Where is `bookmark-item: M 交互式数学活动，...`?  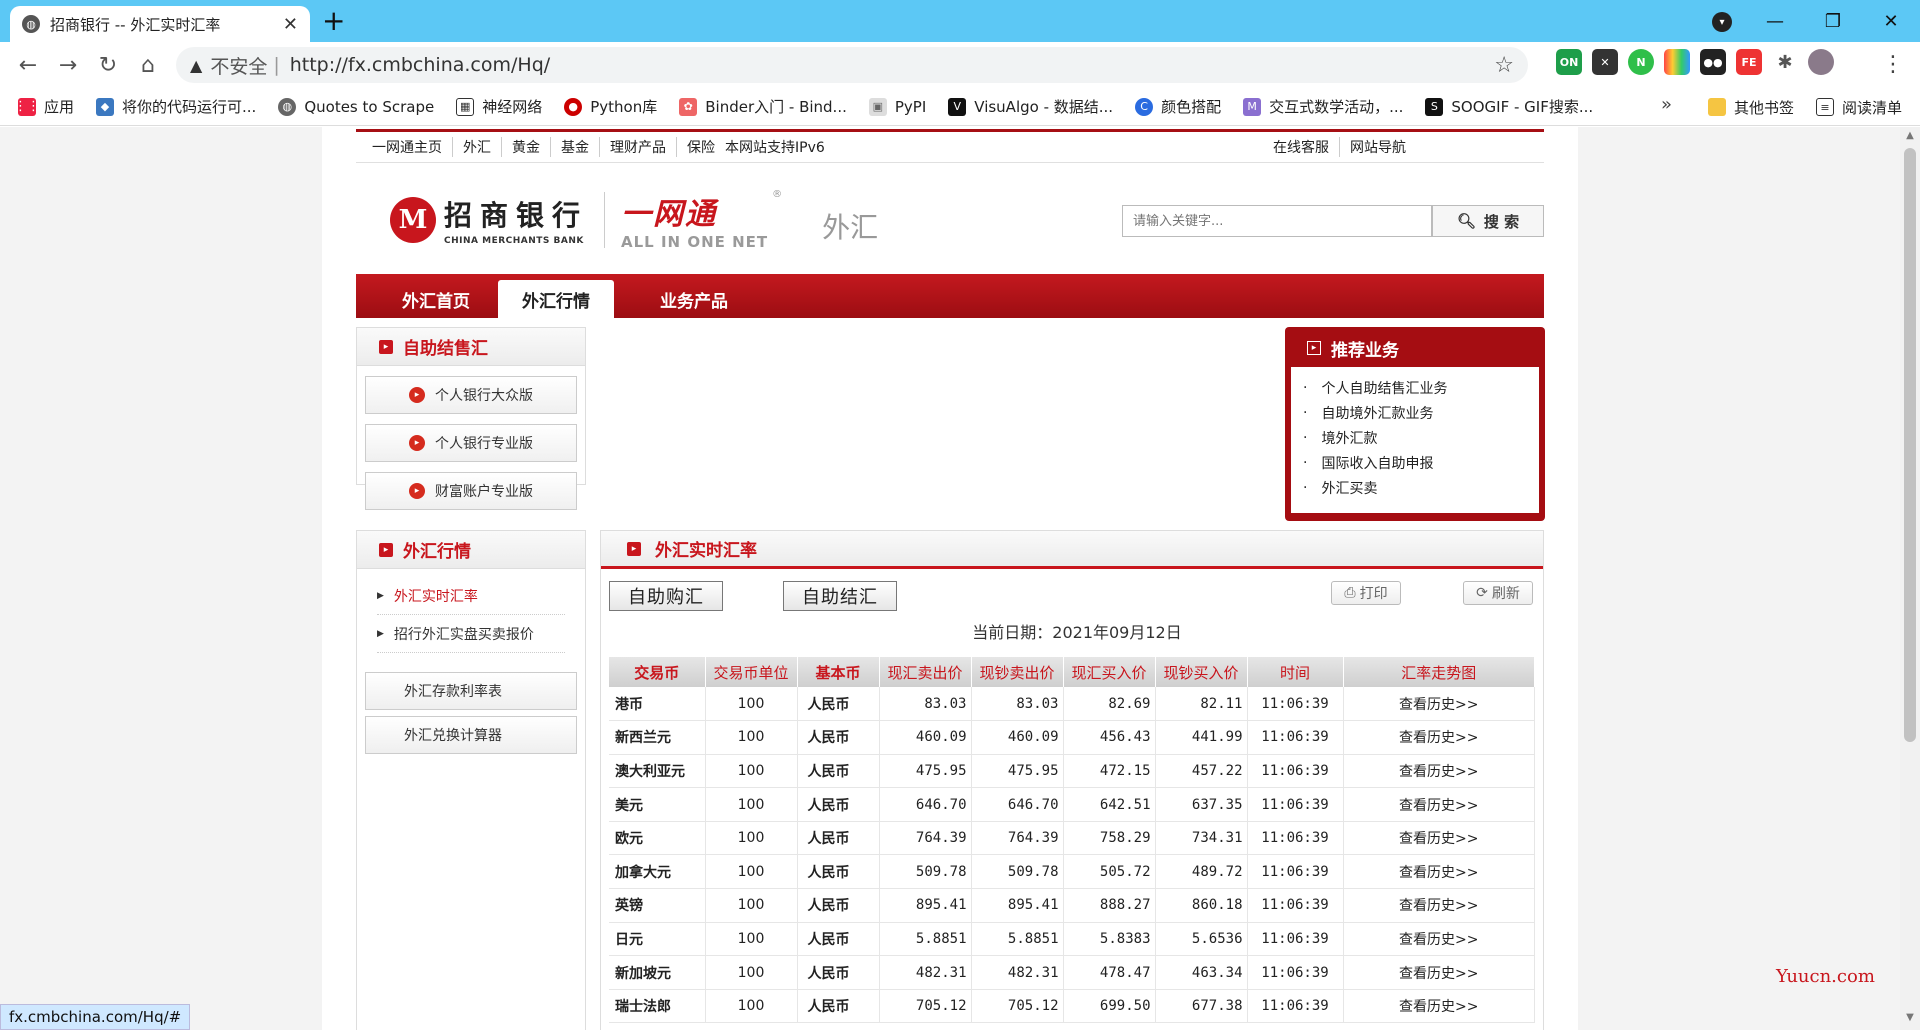
bookmark-item: M 交互式数学活动，... is located at coordinates (1323, 106).